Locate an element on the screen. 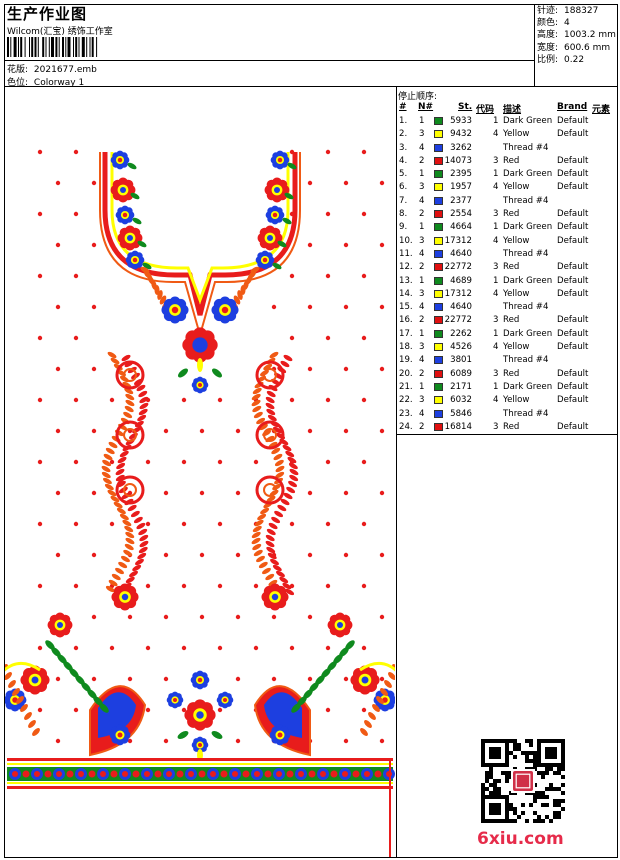 This screenshot has width=620, height=860. col-header-desc: 描述 is located at coordinates (512, 110).